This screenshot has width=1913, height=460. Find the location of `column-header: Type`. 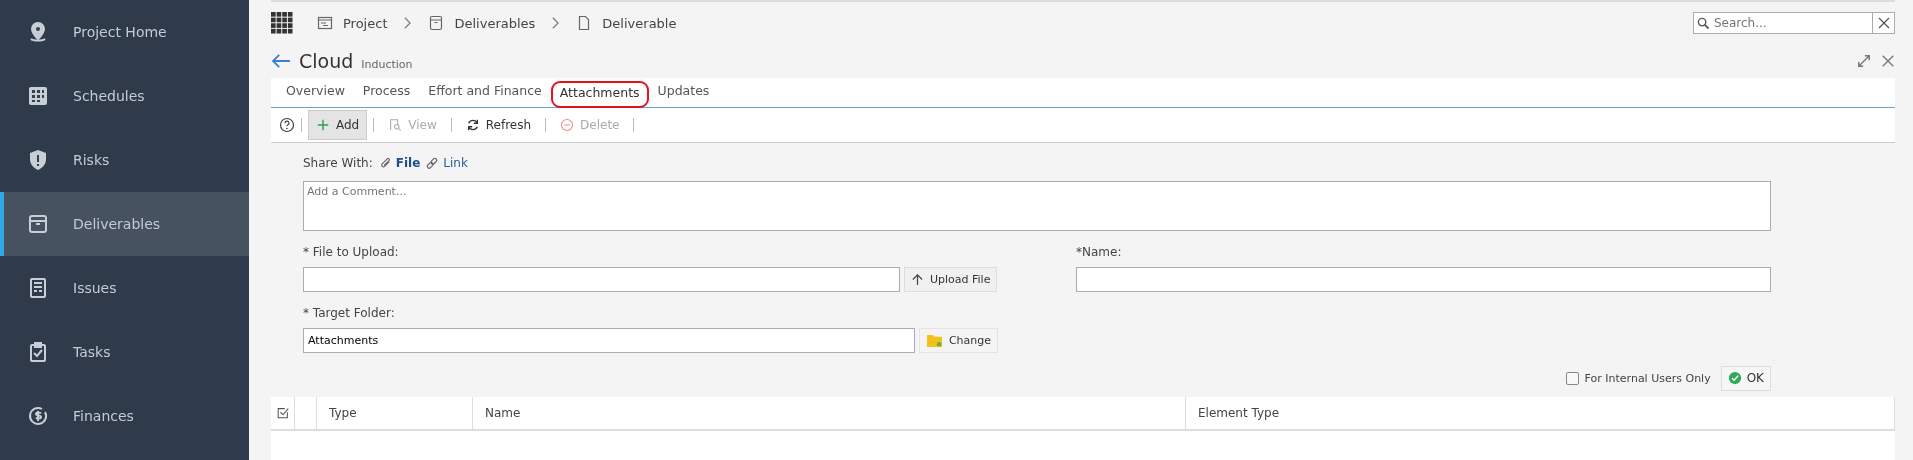

column-header: Type is located at coordinates (395, 413).